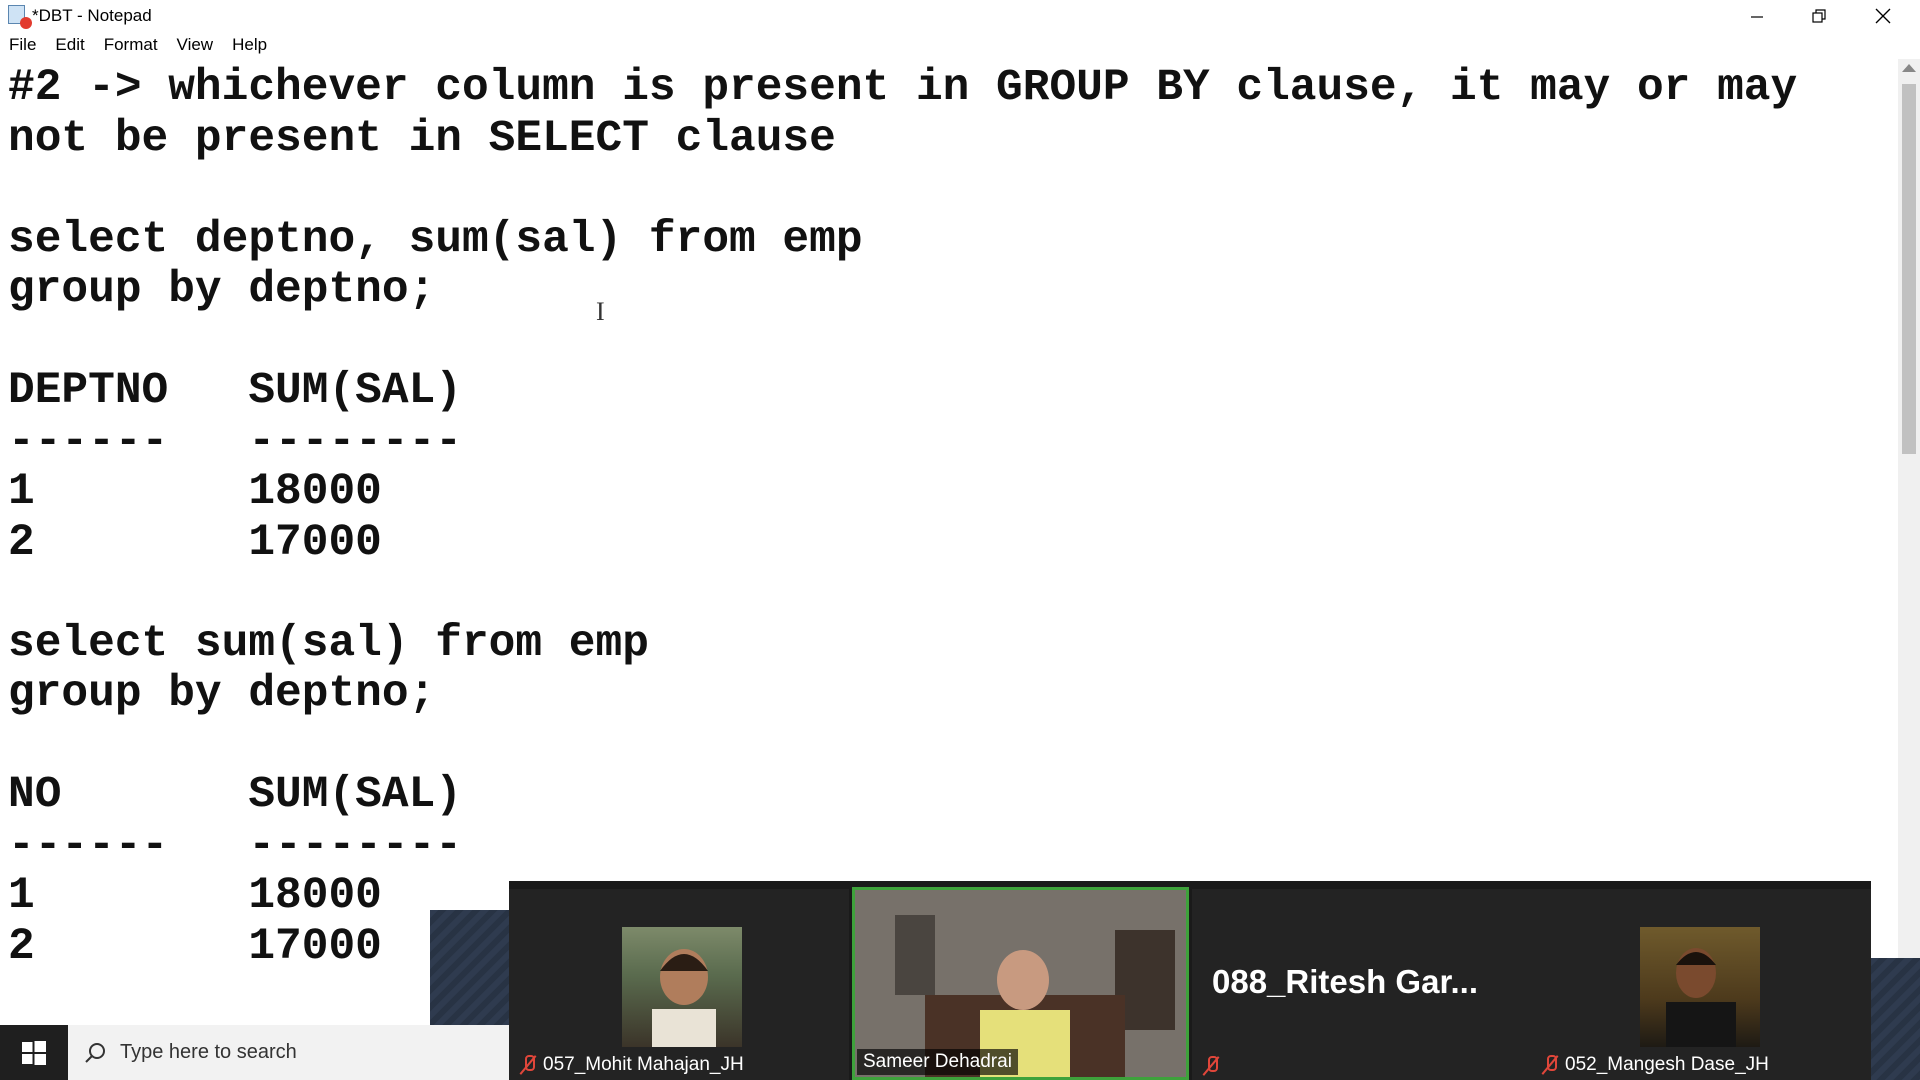  Describe the element at coordinates (937, 1062) in the screenshot. I see `speaker-name: Sameer Dehadrai` at that location.